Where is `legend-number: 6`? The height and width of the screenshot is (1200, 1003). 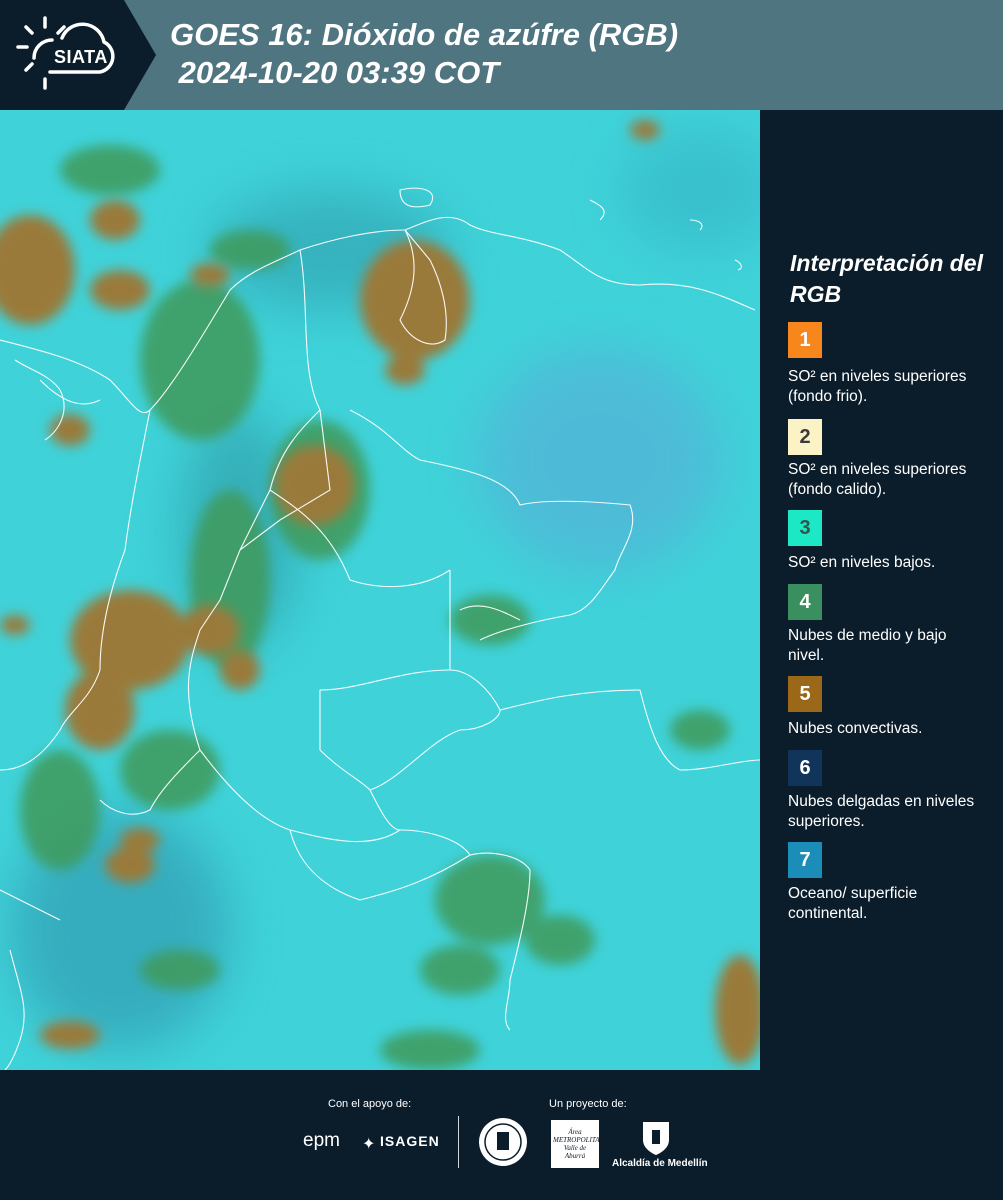 legend-number: 6 is located at coordinates (805, 767).